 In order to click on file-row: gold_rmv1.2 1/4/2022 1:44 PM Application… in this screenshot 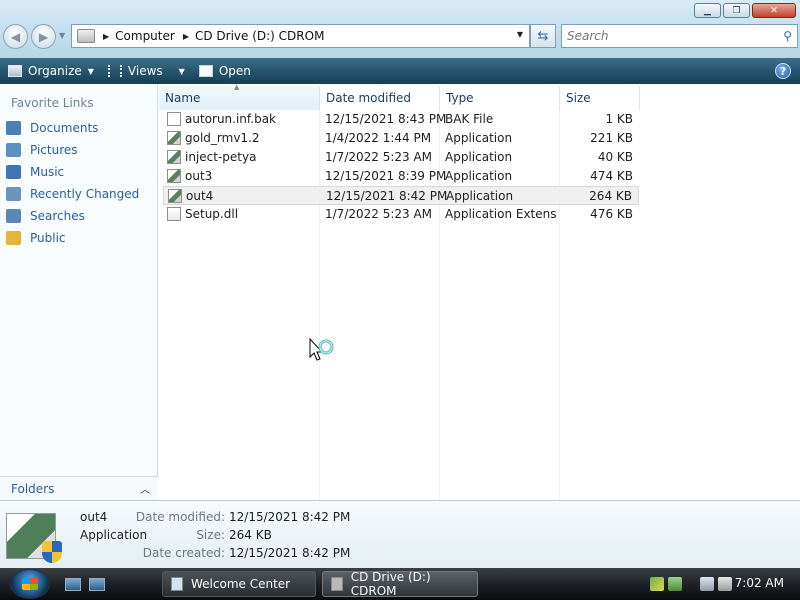, I will do `click(401, 138)`.